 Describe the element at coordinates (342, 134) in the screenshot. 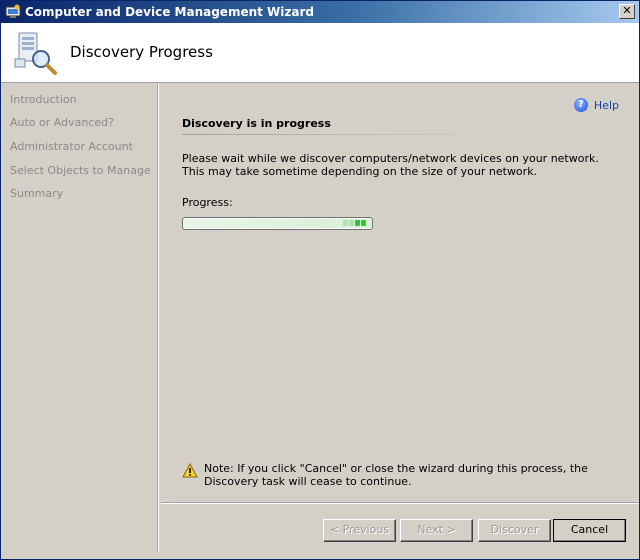

I see `section-divider` at that location.